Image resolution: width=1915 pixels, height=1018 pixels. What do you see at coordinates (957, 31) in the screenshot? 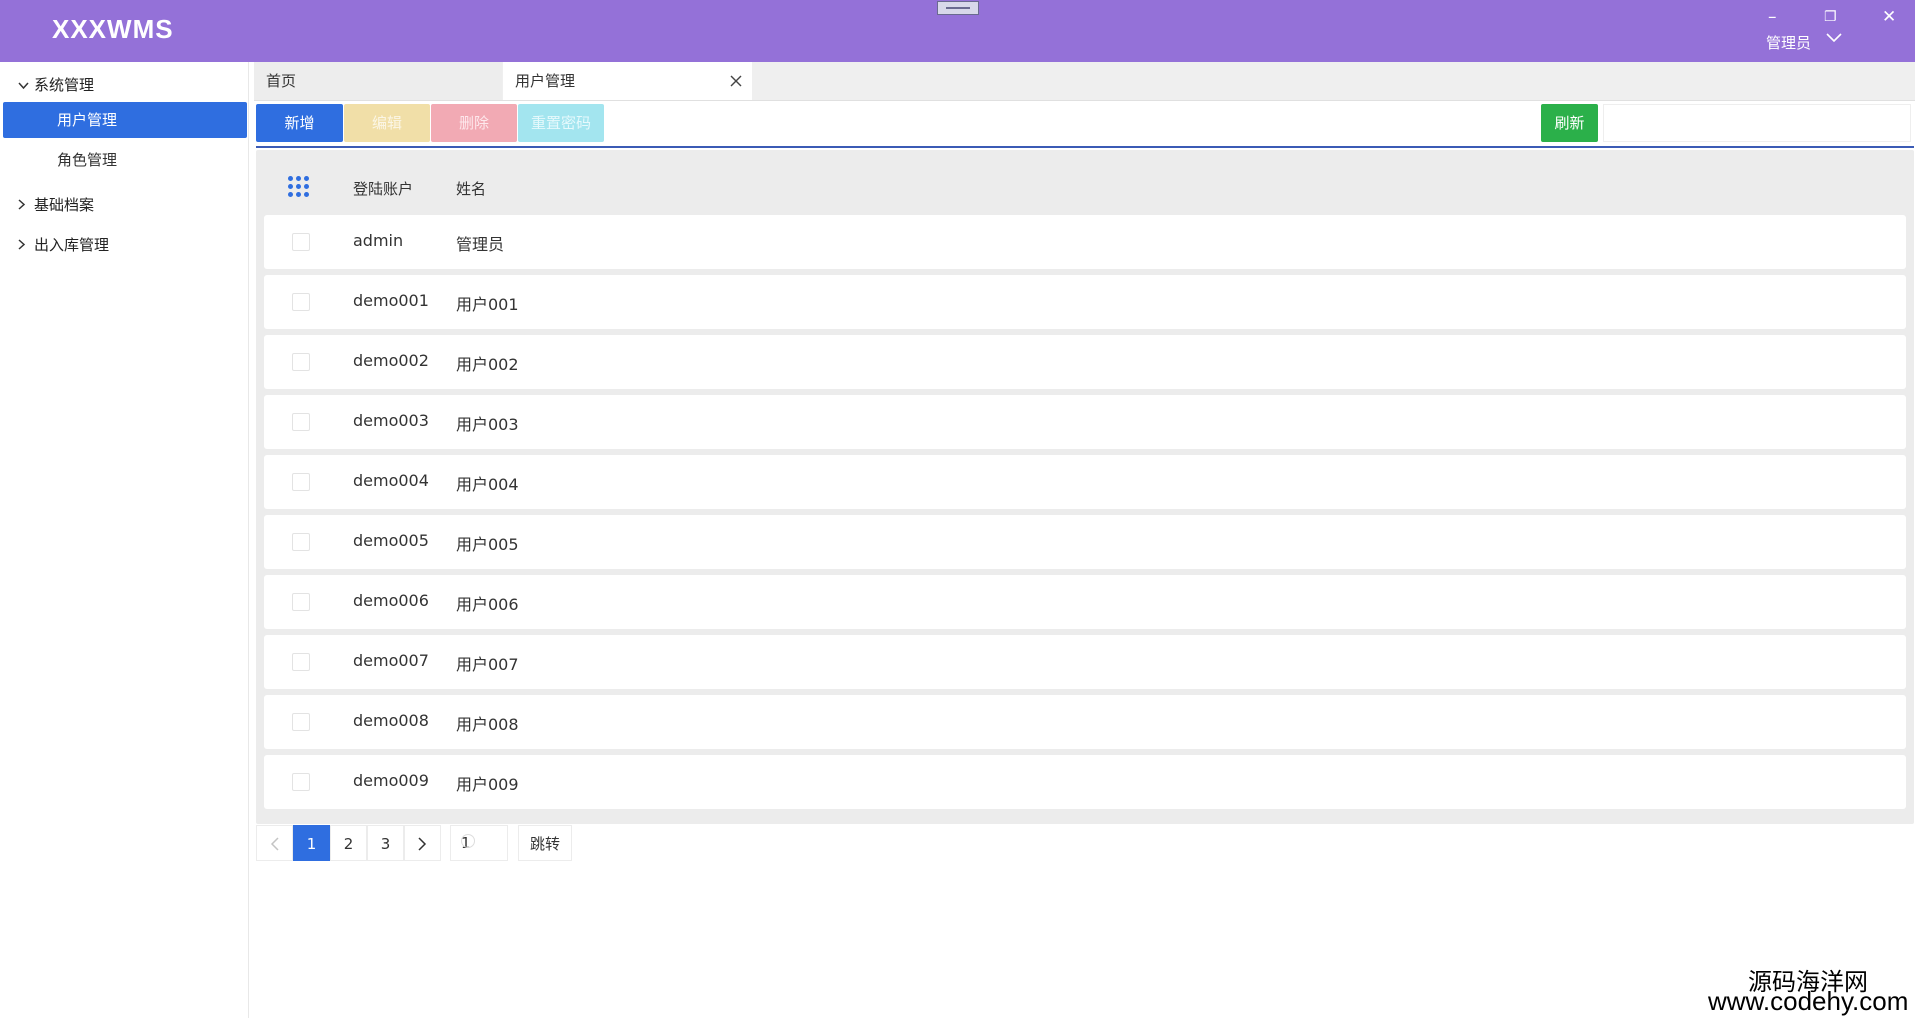
I see `title-bar: XXXWMS – ❐ ✕ 管理员` at bounding box center [957, 31].